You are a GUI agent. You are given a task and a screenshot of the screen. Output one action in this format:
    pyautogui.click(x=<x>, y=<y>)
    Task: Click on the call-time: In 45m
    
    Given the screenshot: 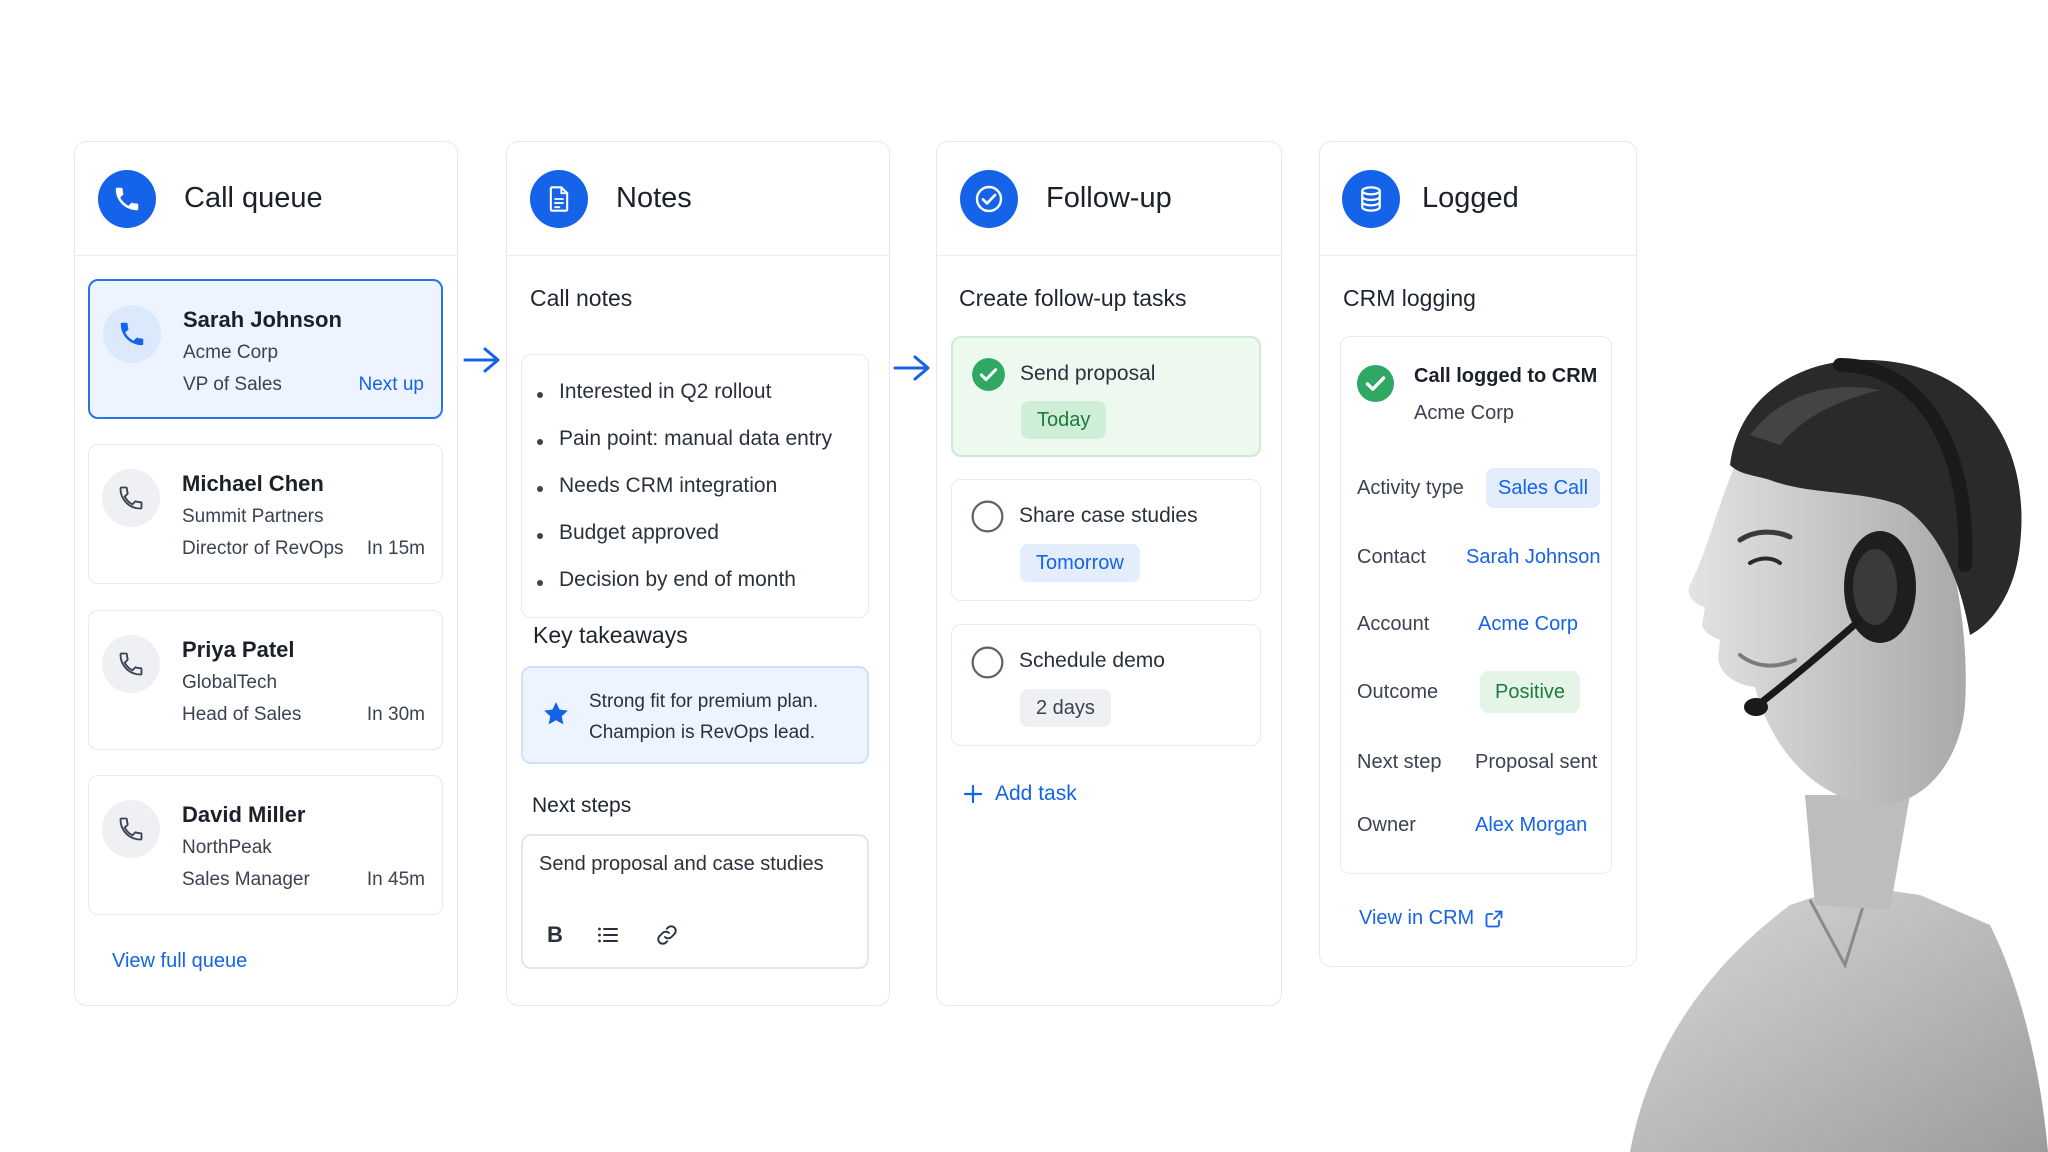 What is the action you would take?
    pyautogui.click(x=395, y=879)
    